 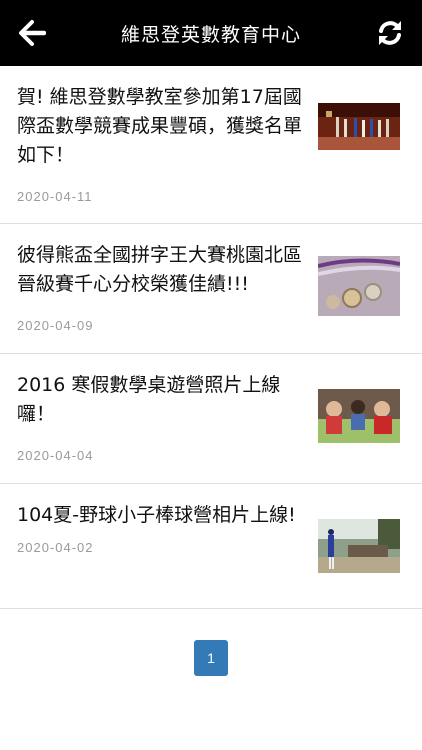 I want to click on refresh-icon, so click(x=390, y=33).